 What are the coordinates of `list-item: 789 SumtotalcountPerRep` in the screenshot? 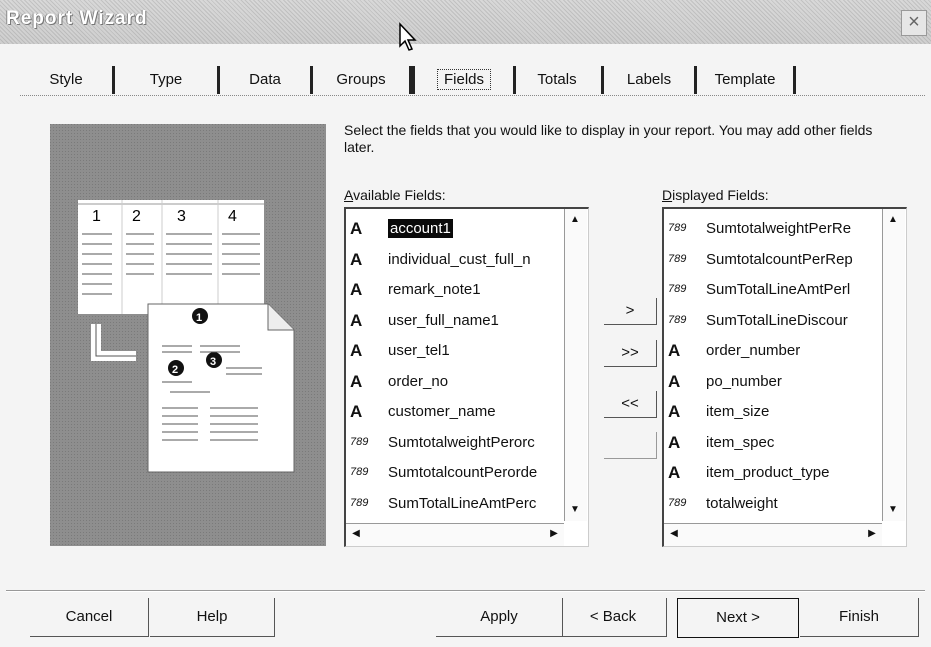 It's located at (760, 259).